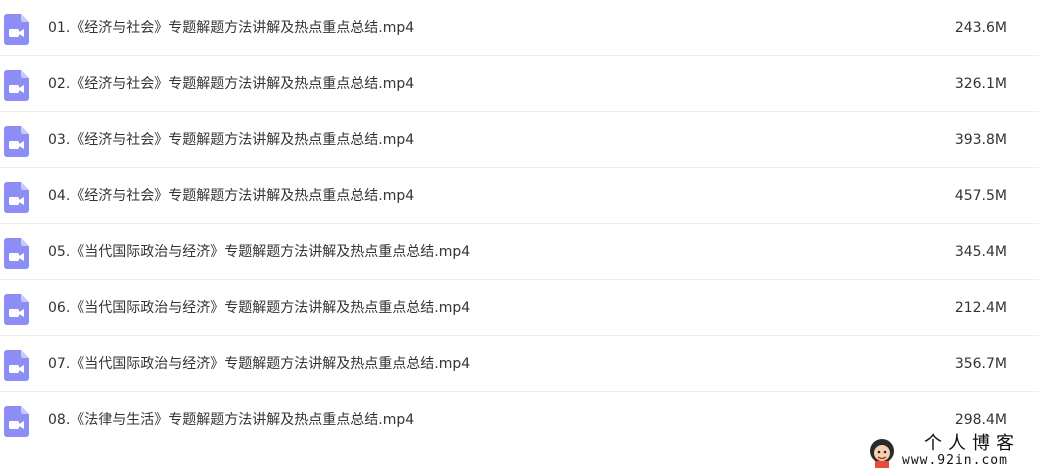 This screenshot has height=472, width=1039. What do you see at coordinates (231, 28) in the screenshot?
I see `file-name: 01.《经济与社会》专题解题方法讲解及热点重点总结.mp4` at bounding box center [231, 28].